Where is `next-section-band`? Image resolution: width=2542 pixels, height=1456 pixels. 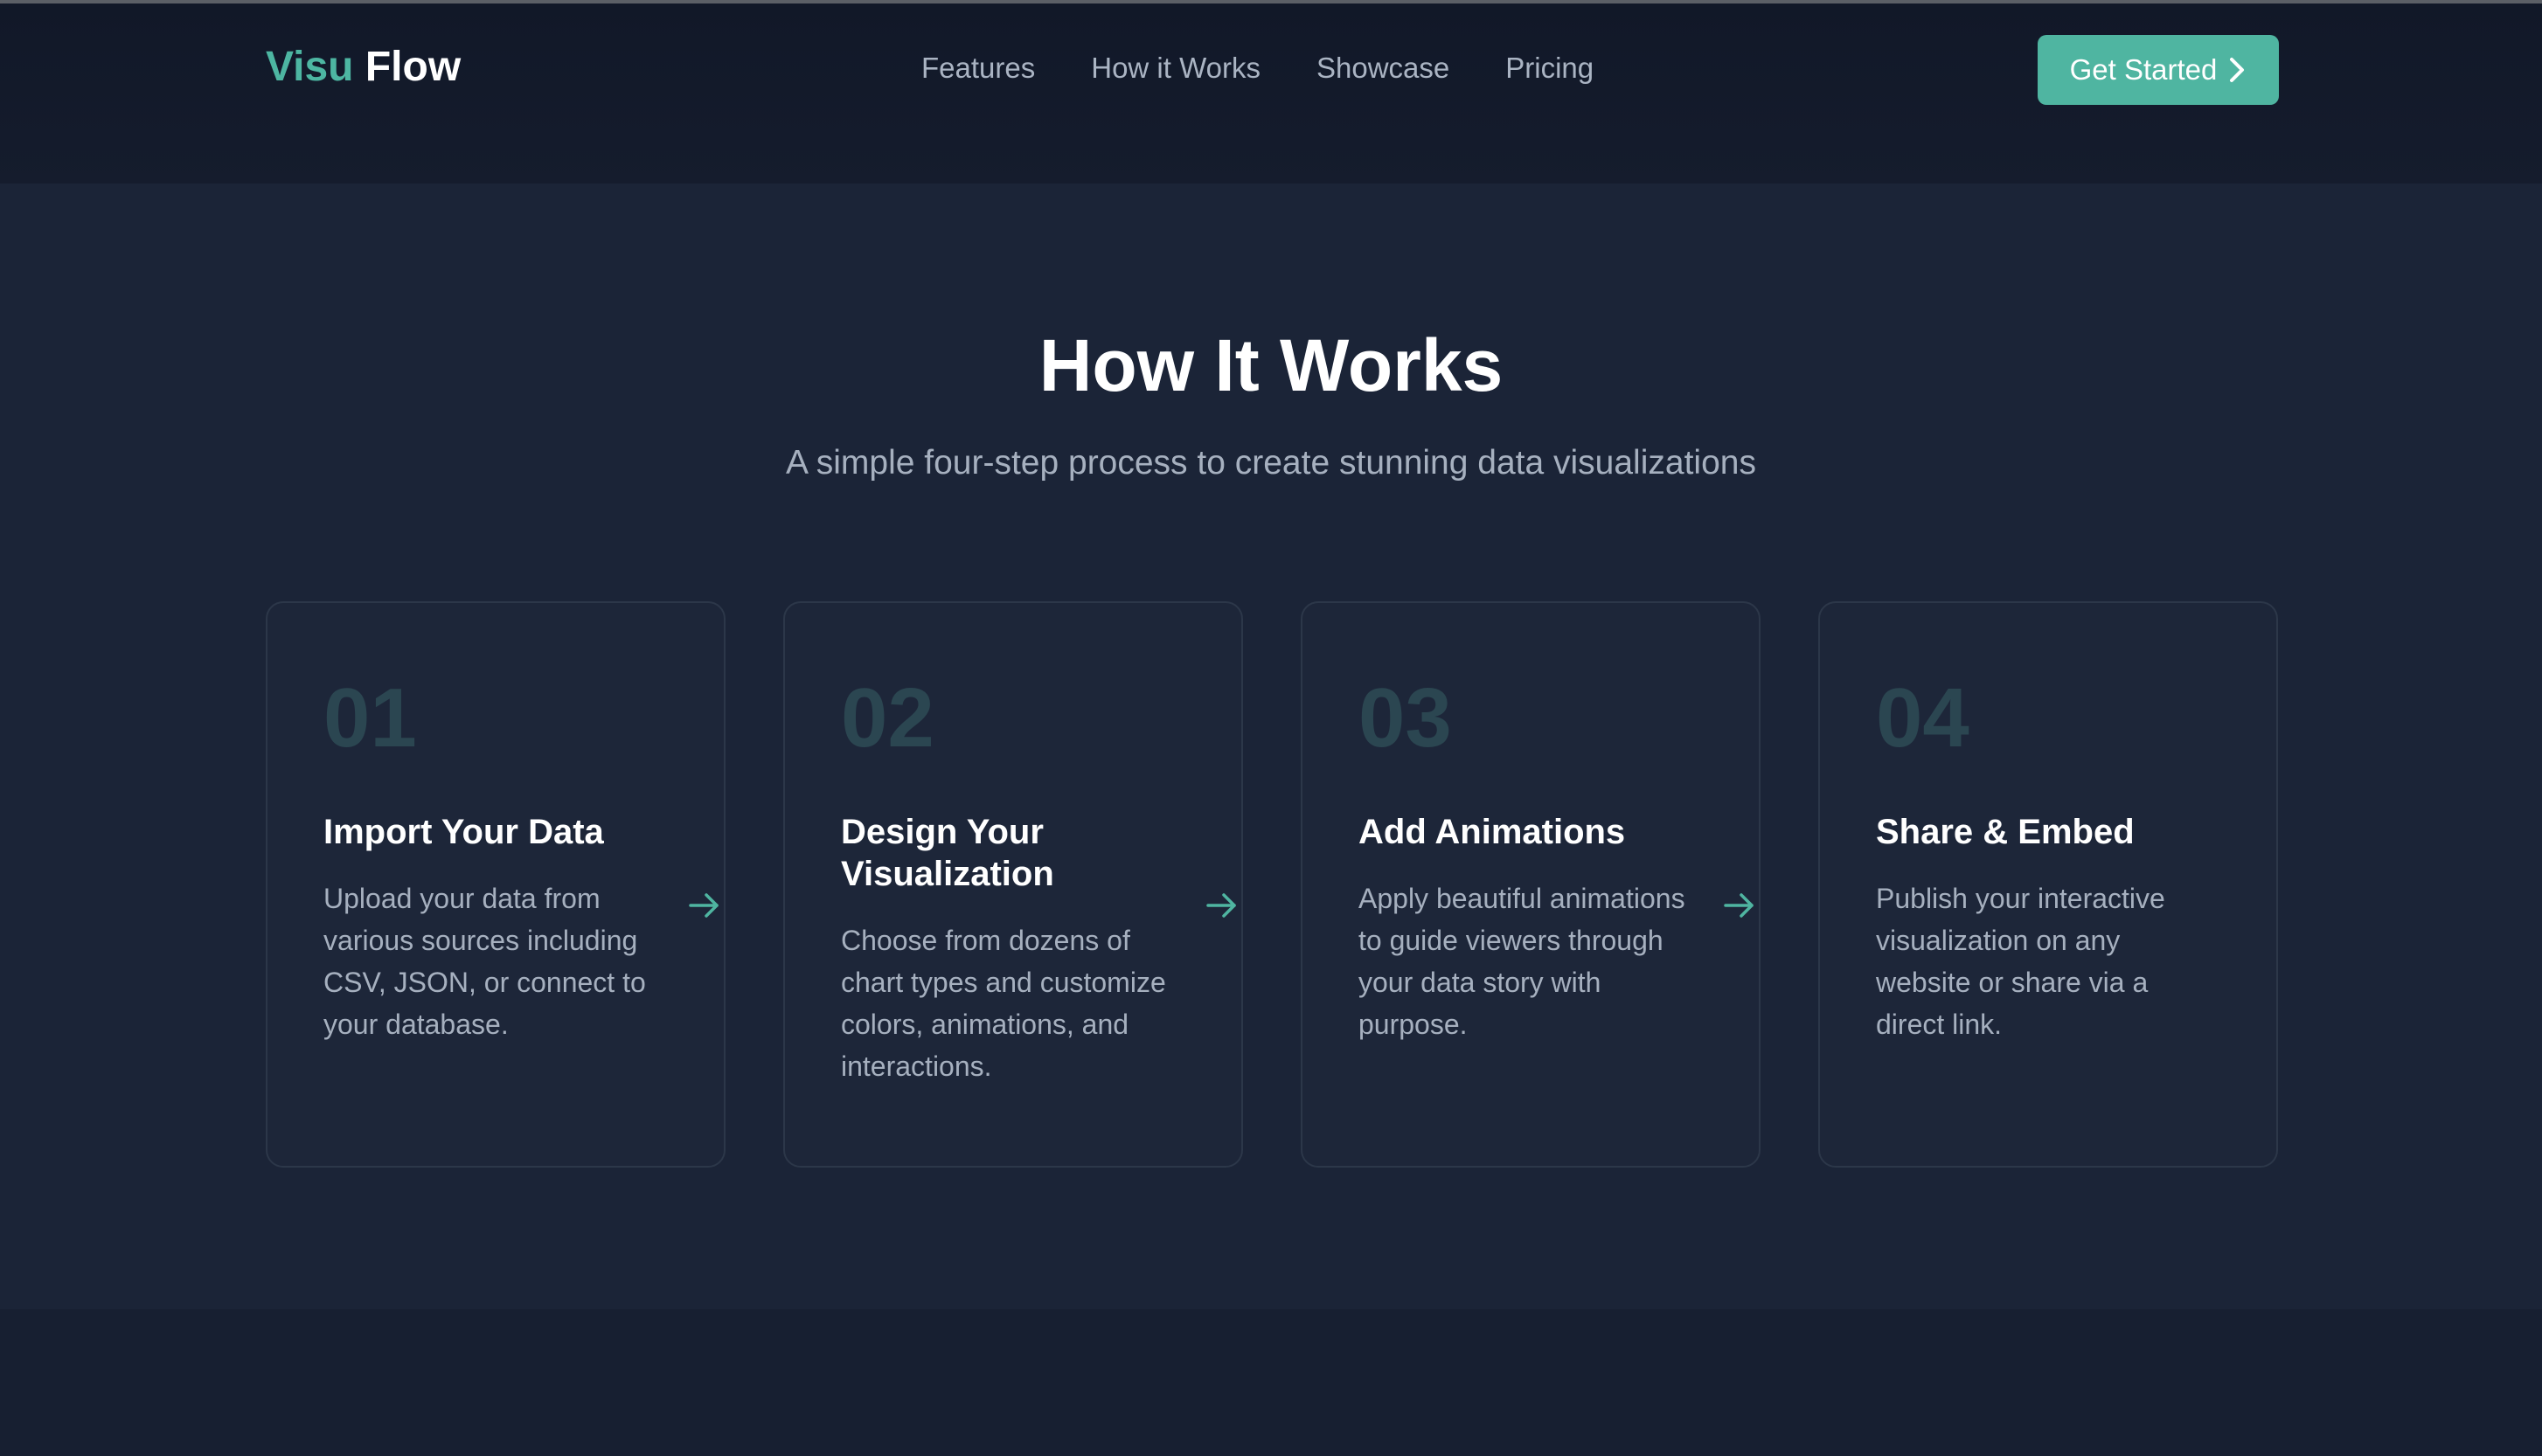 next-section-band is located at coordinates (1271, 1382).